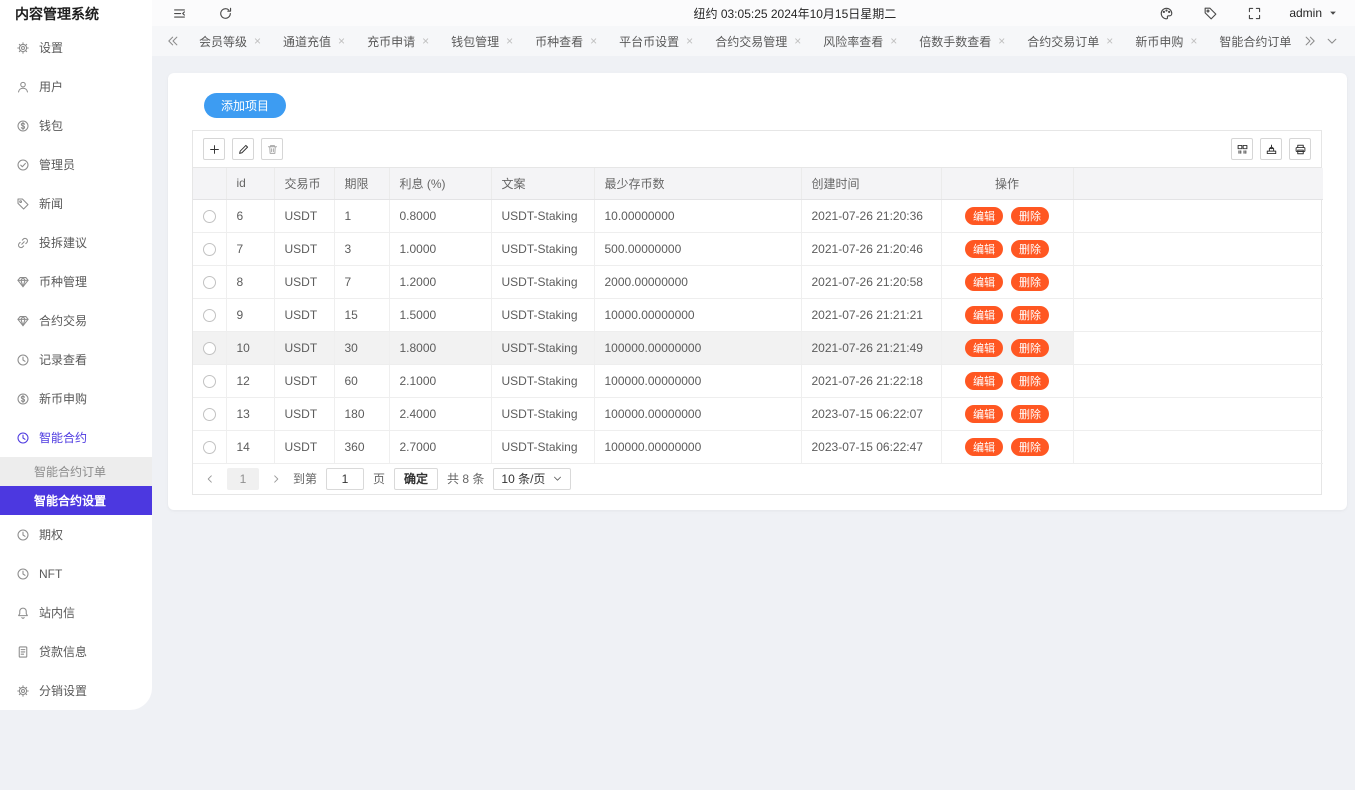  Describe the element at coordinates (76, 398) in the screenshot. I see `sidebar-item-new-coin: 新币申购` at that location.